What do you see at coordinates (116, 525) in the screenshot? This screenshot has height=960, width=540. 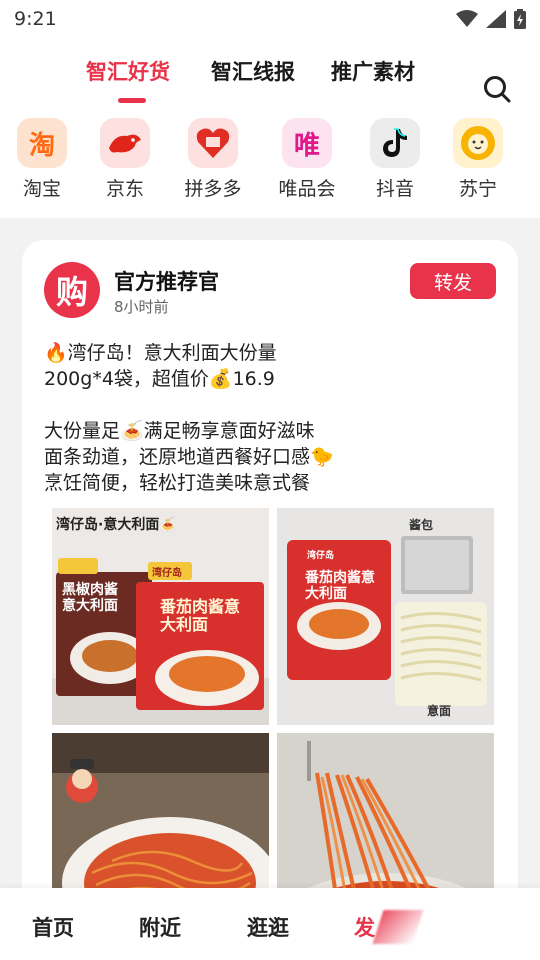 I see `image-caption: 湾仔岛·意大利面🍝` at bounding box center [116, 525].